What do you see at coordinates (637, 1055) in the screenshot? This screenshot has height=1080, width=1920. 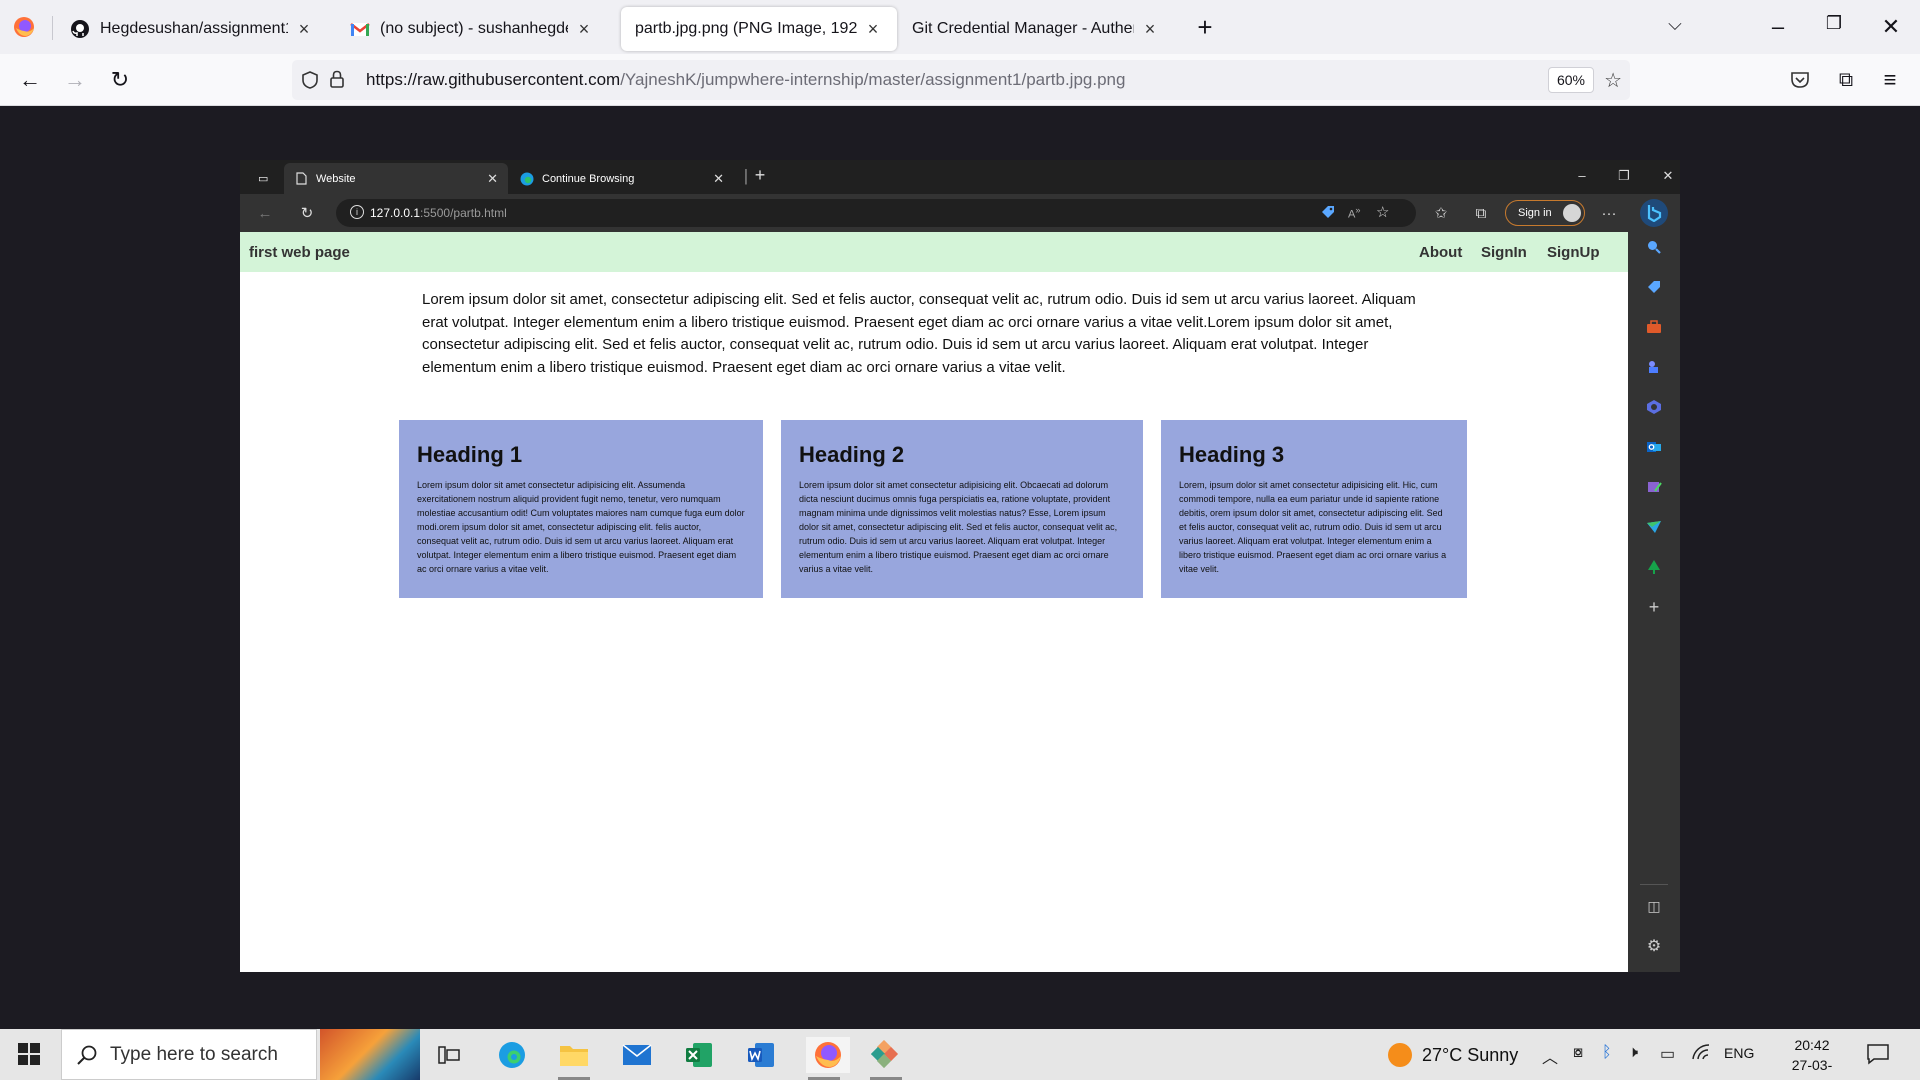 I see `mail-icon` at bounding box center [637, 1055].